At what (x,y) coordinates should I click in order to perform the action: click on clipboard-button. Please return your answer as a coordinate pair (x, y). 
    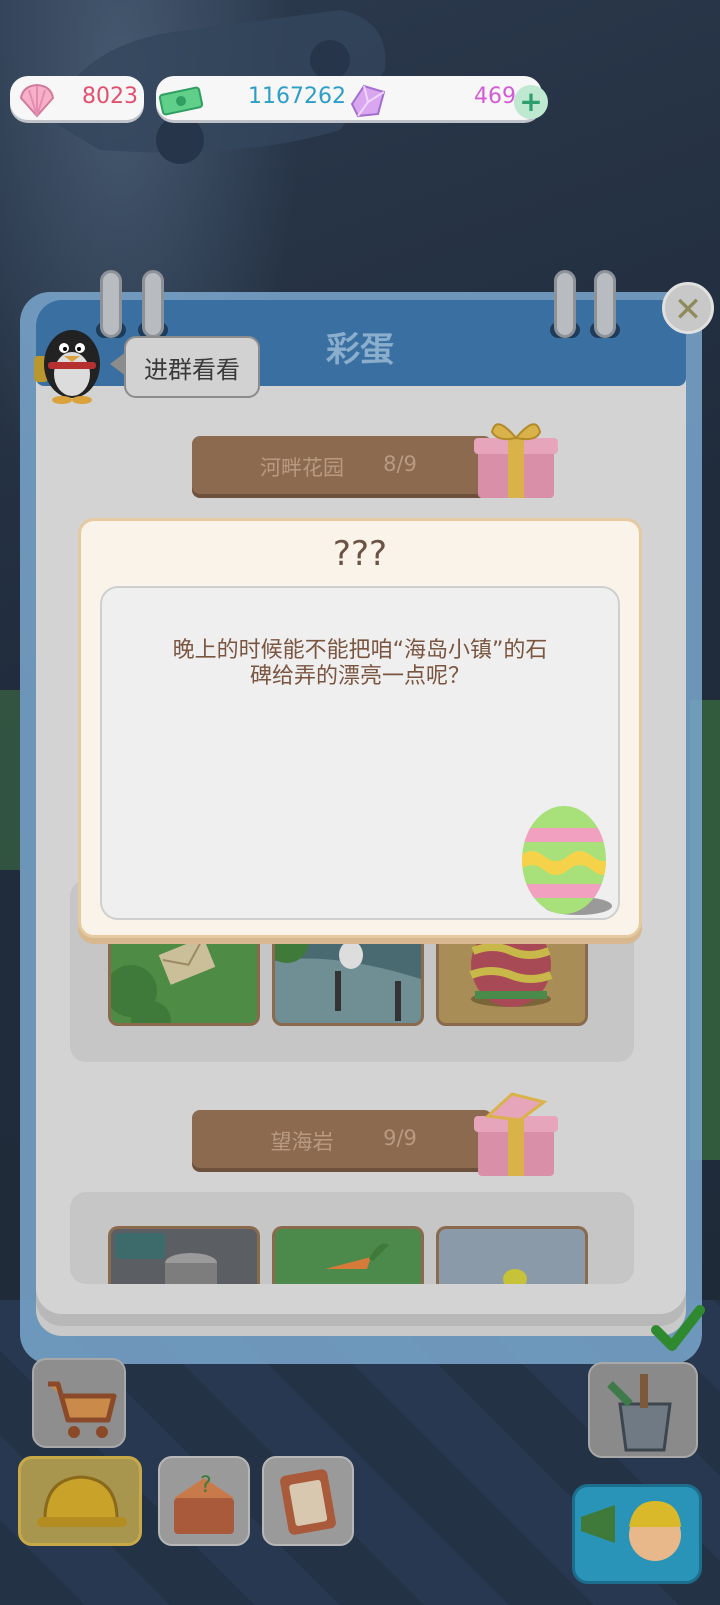
    Looking at the image, I should click on (308, 1501).